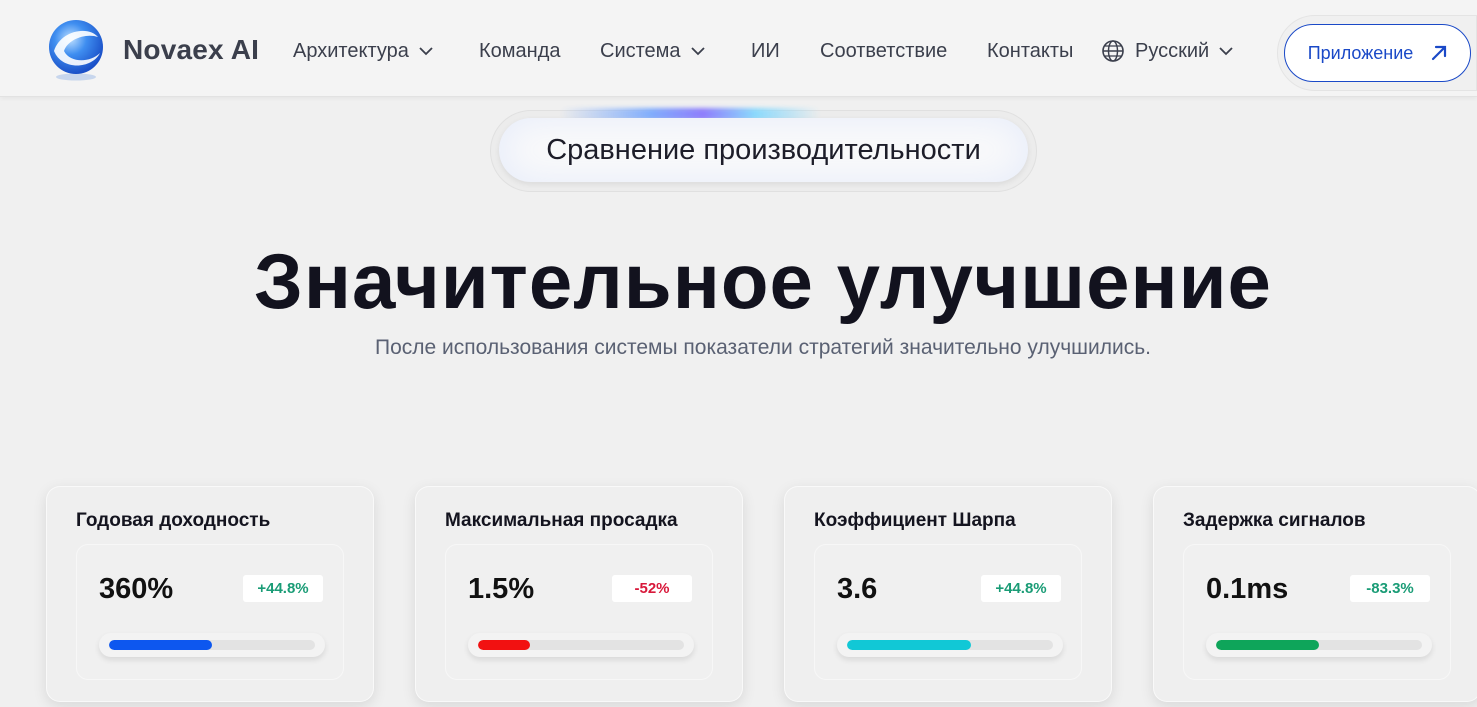 The width and height of the screenshot is (1477, 707). I want to click on nav-compliance: Соответствие, so click(883, 51).